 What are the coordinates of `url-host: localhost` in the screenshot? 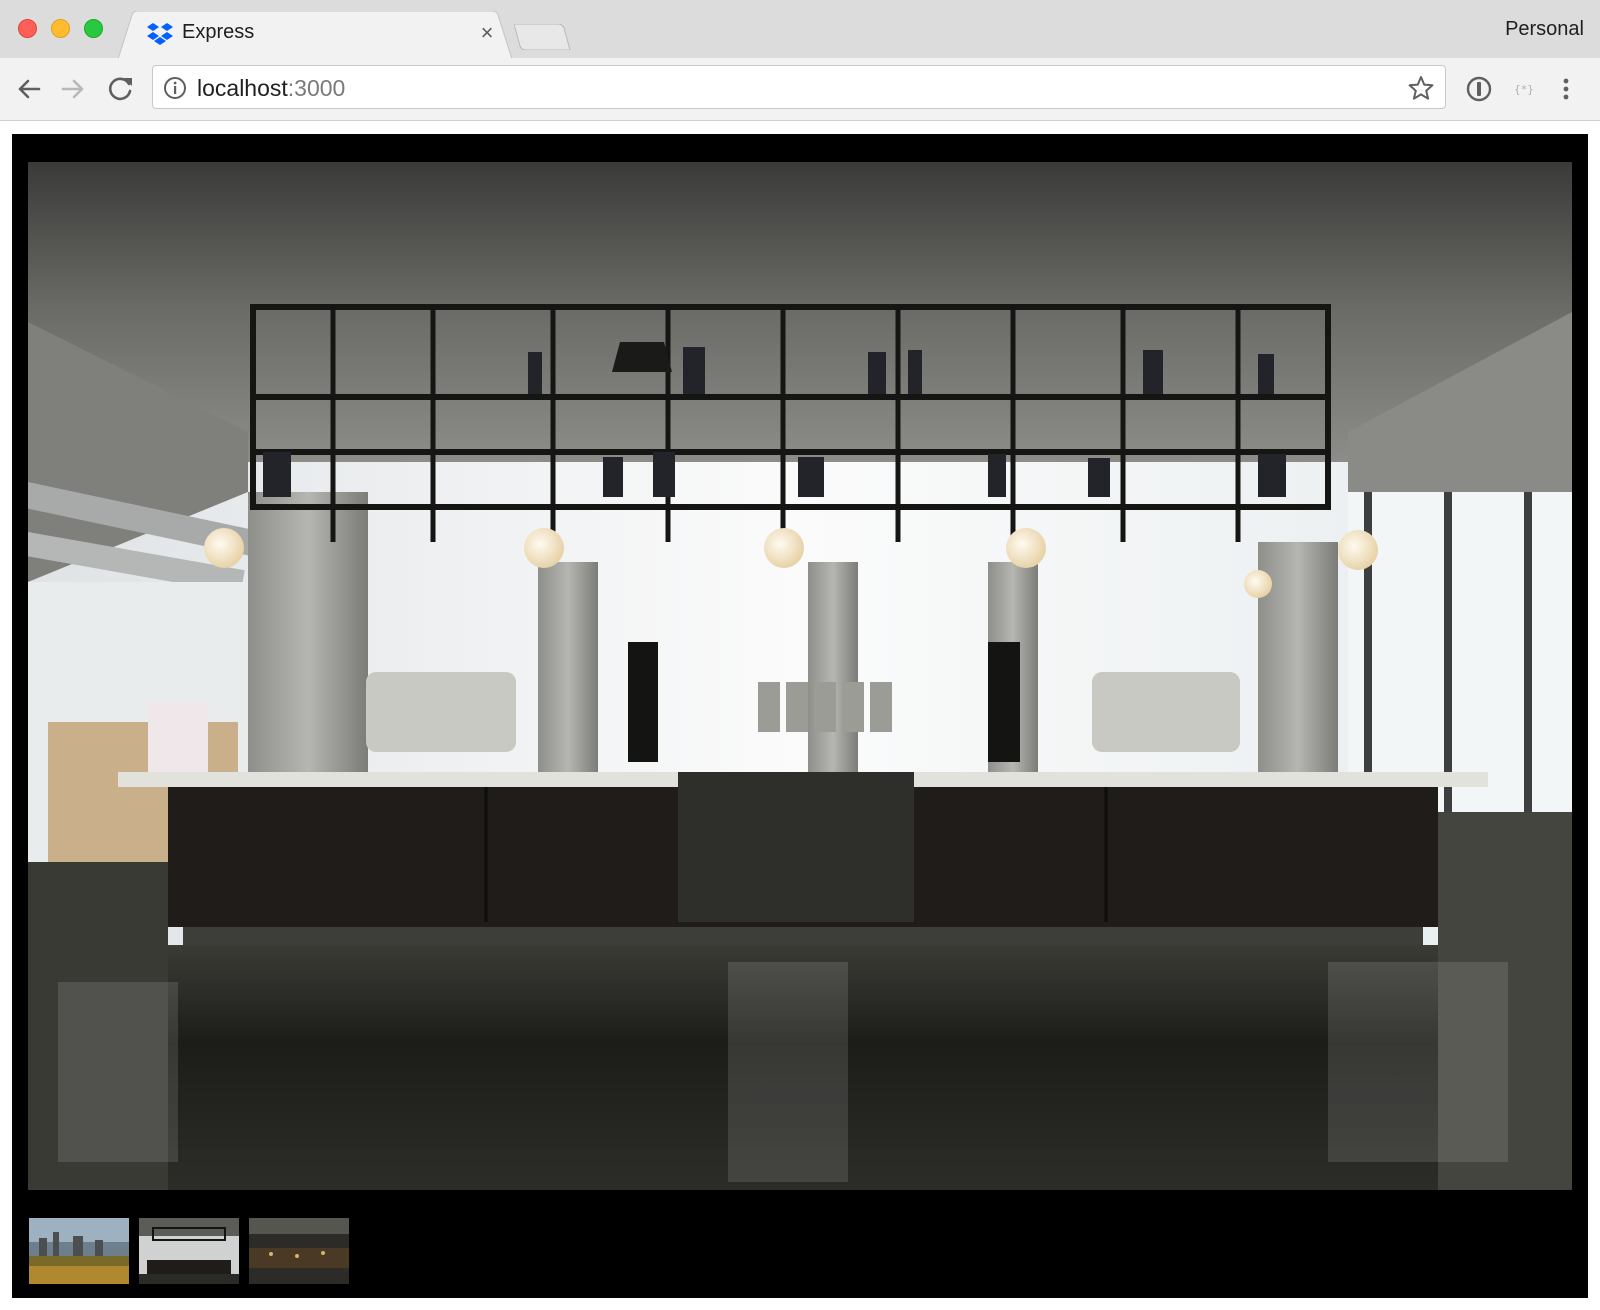 It's located at (242, 88).